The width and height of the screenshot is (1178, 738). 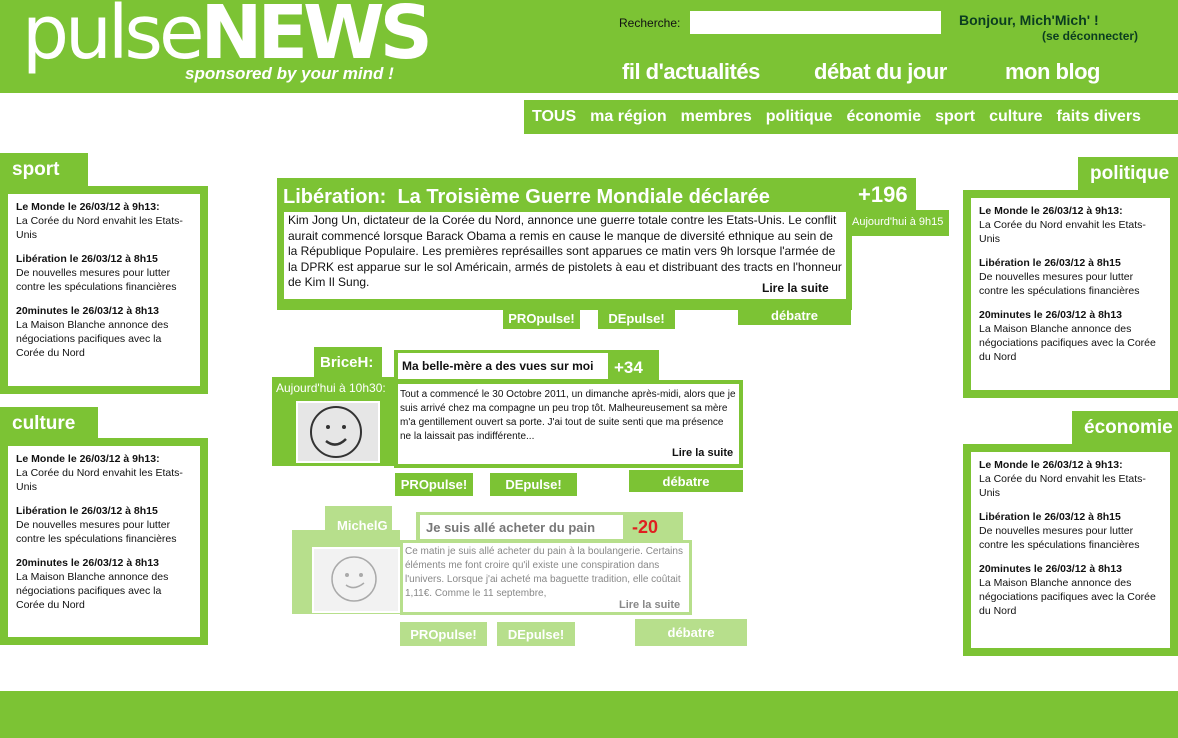 What do you see at coordinates (554, 117) in the screenshot?
I see `category-all: TOUS` at bounding box center [554, 117].